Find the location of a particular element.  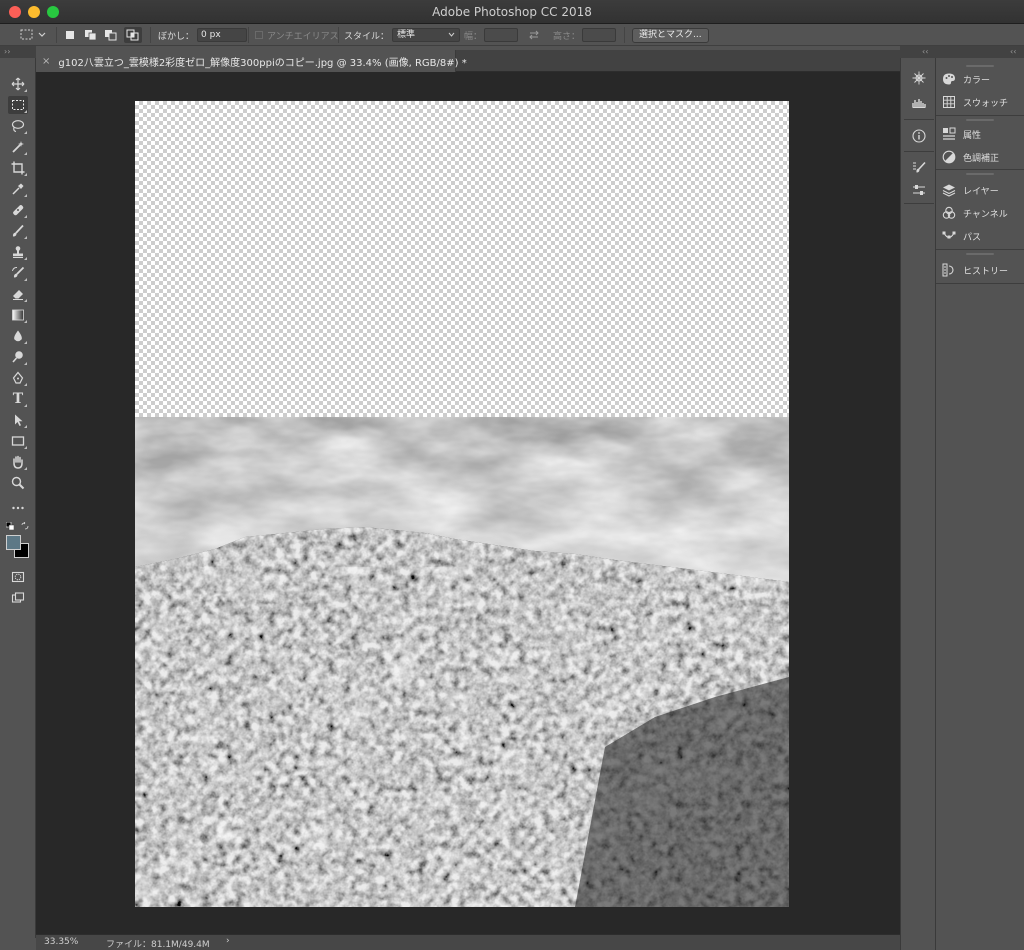

history-panel-label: ヒストリー is located at coordinates (986, 271).